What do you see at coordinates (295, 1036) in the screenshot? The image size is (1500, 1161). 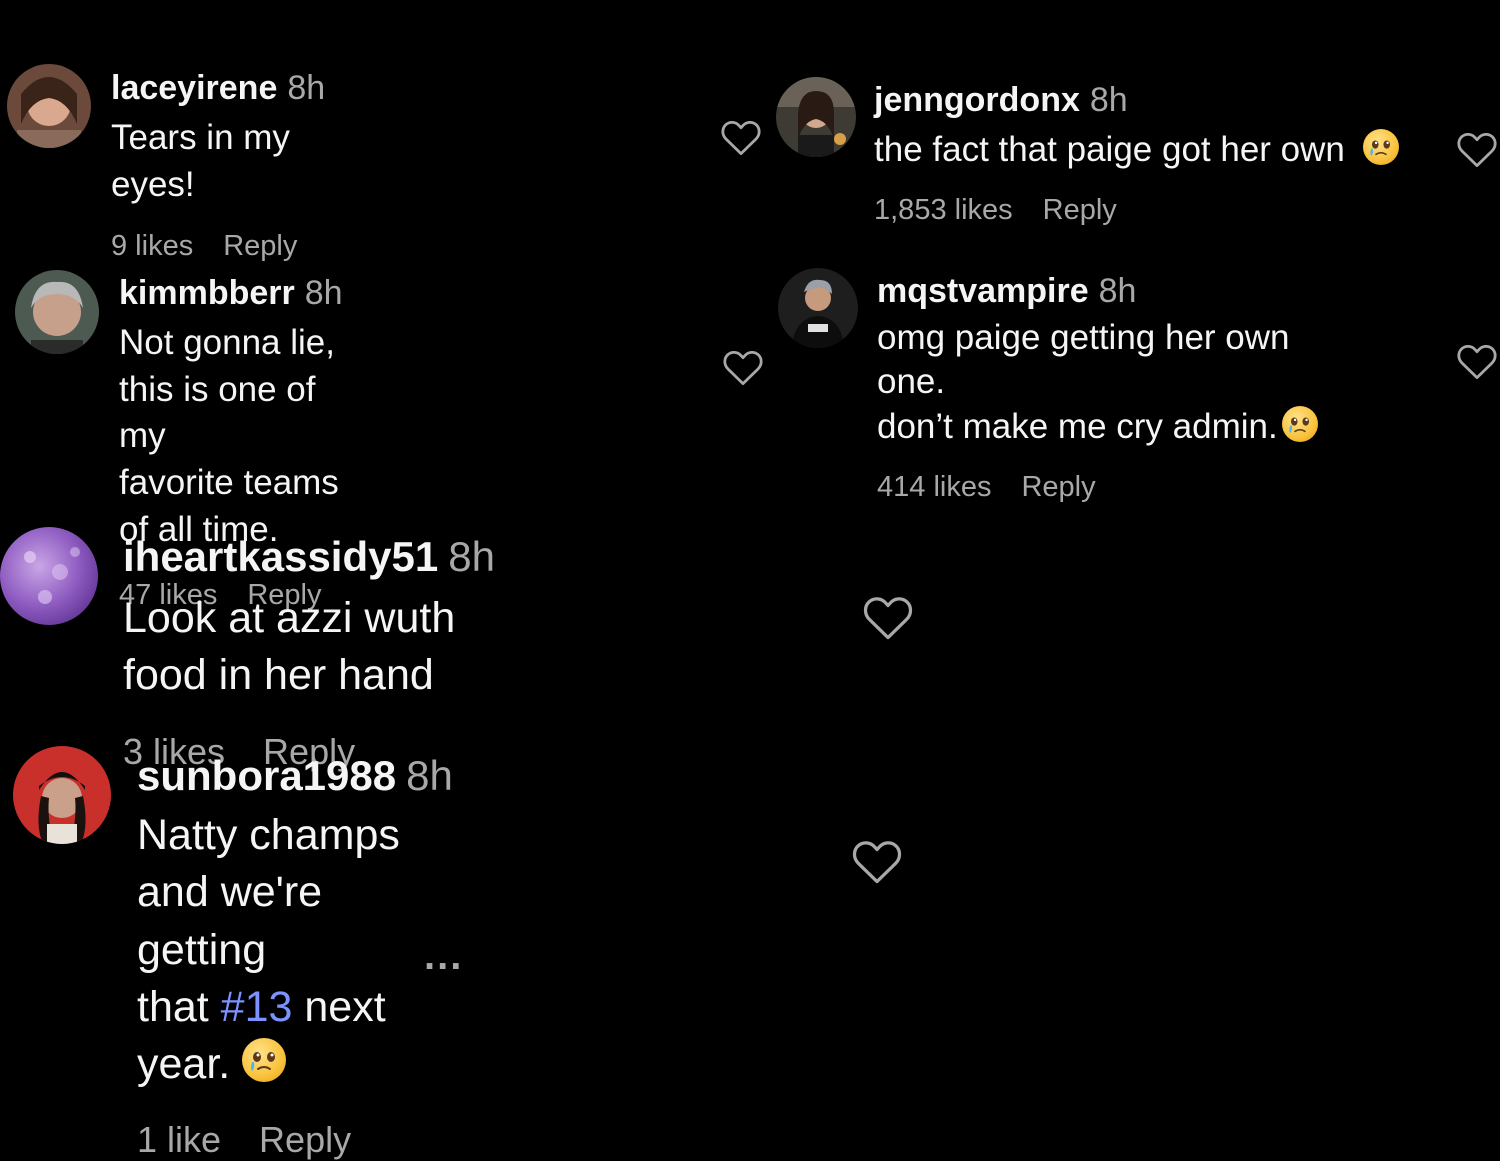 I see `comment-text-line: that #13 next year.` at bounding box center [295, 1036].